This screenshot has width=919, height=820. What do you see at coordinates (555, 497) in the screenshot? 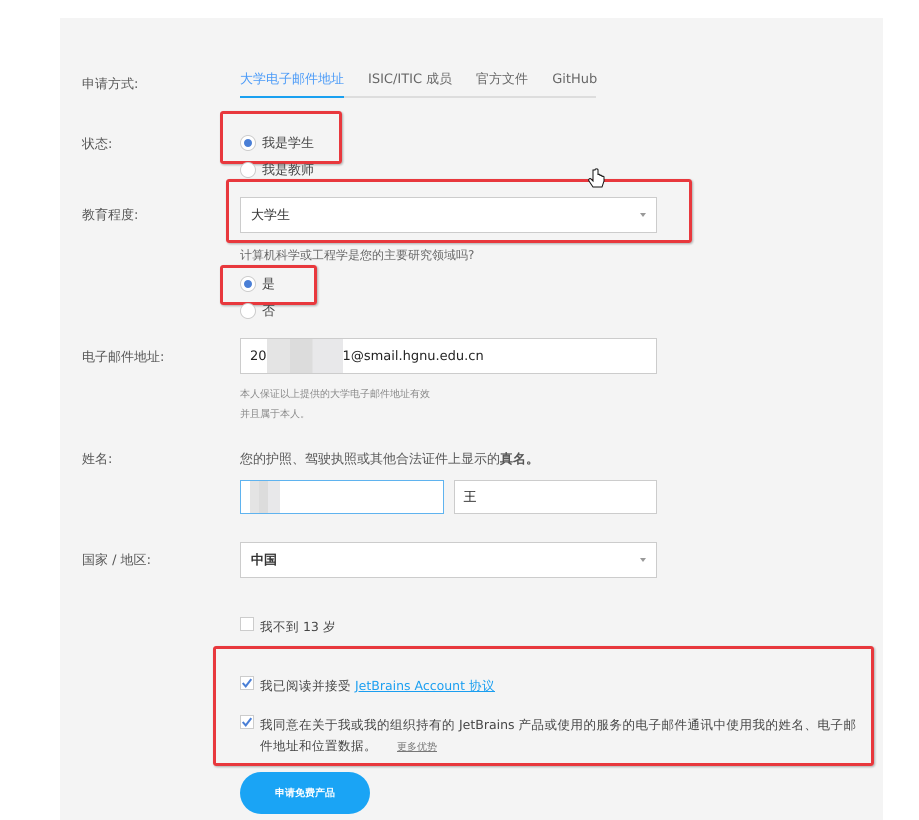
I see `last-name-field: 王` at bounding box center [555, 497].